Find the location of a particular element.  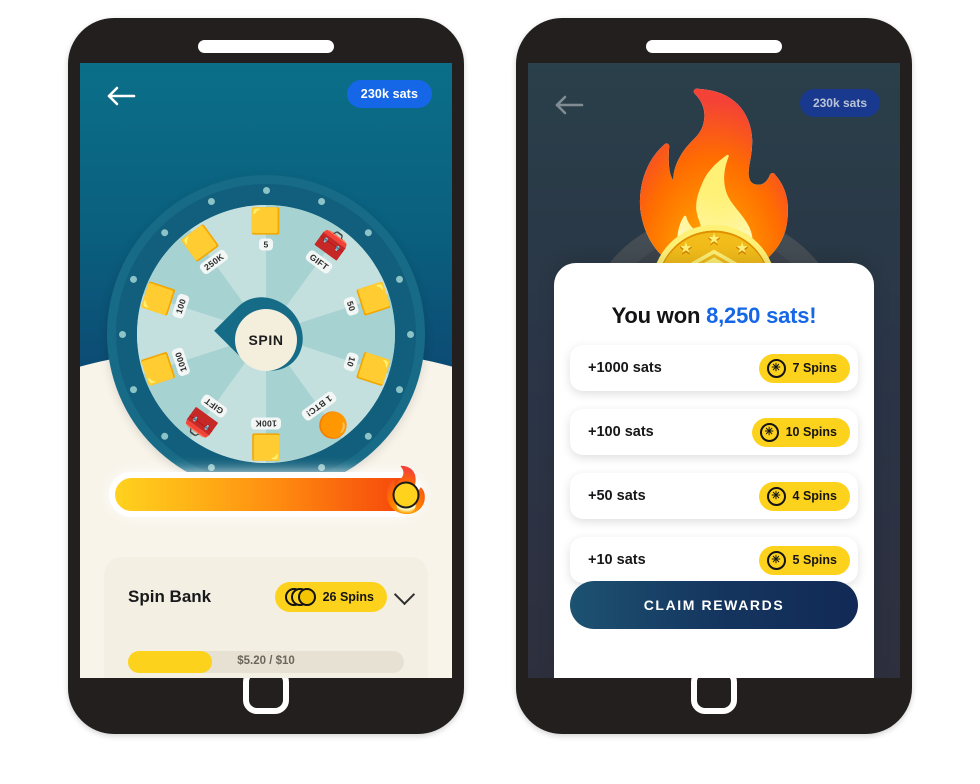

spin-bank-card: Spin Bank 26 Spins $5.20 / $10 is located at coordinates (266, 617).